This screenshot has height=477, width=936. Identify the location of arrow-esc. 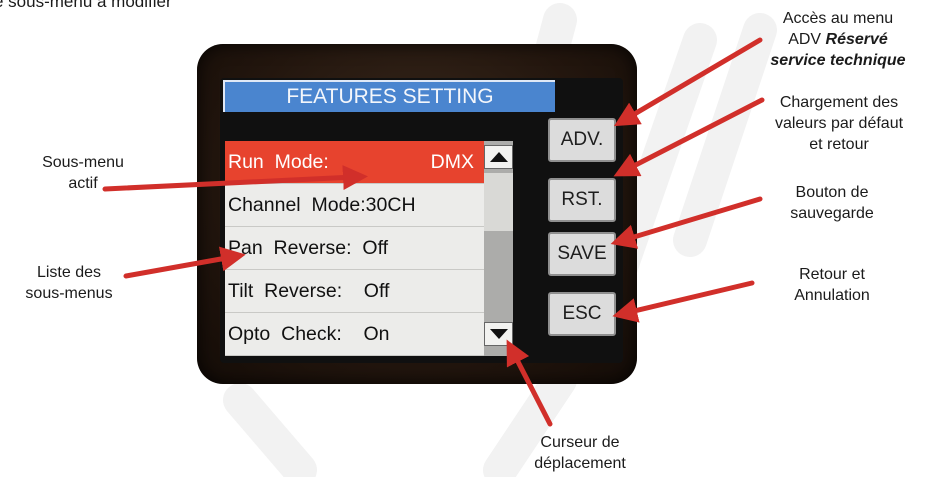
(683, 301).